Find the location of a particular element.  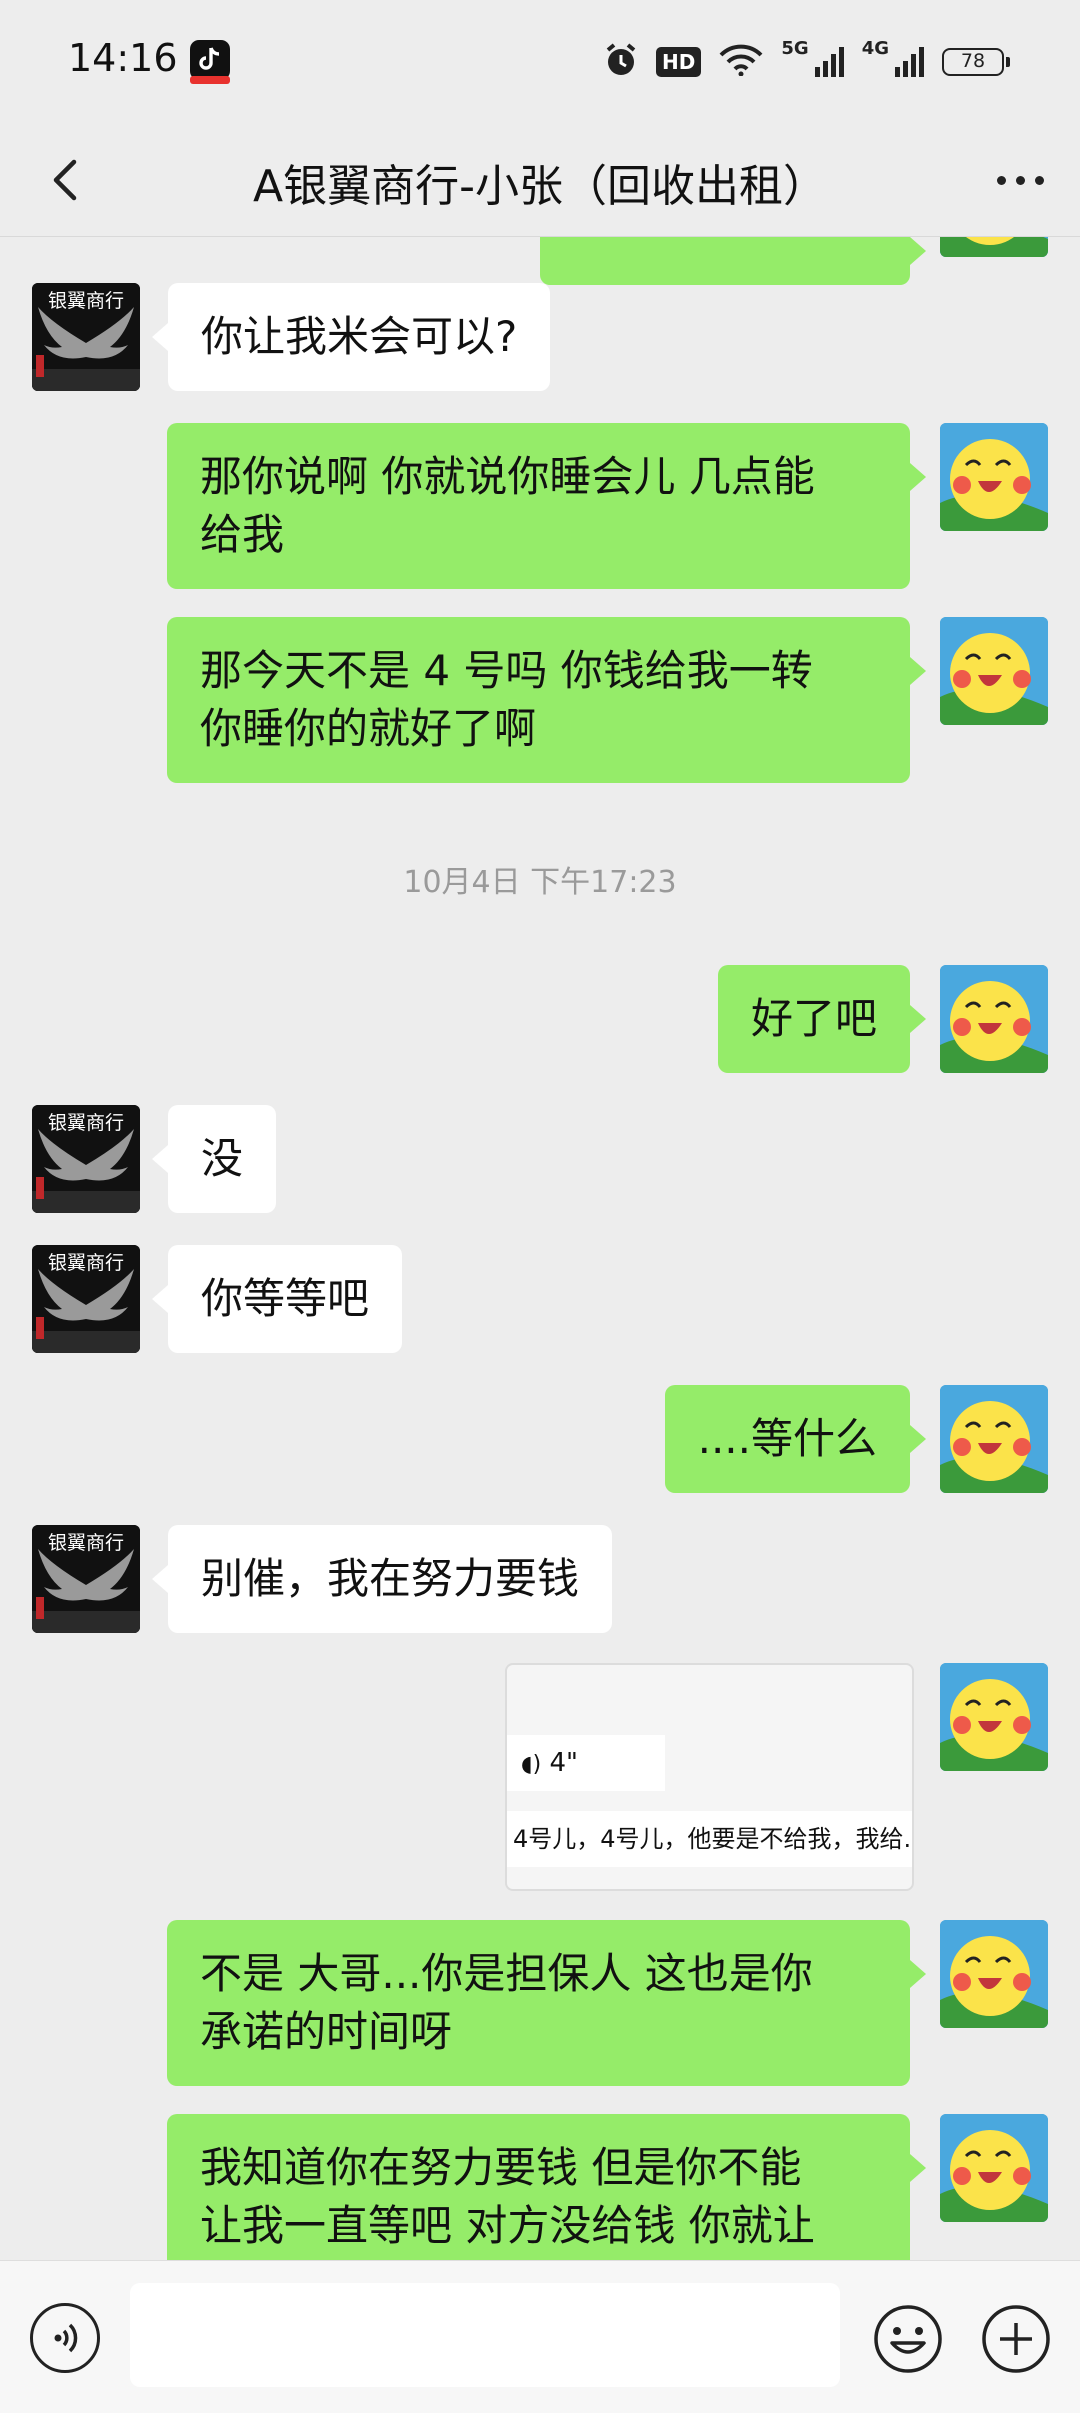

message-bubble: 我知道你在努力要钱 但是你不能 让我一直等吧 对方没给钱 你就让 is located at coordinates (546, 2187).